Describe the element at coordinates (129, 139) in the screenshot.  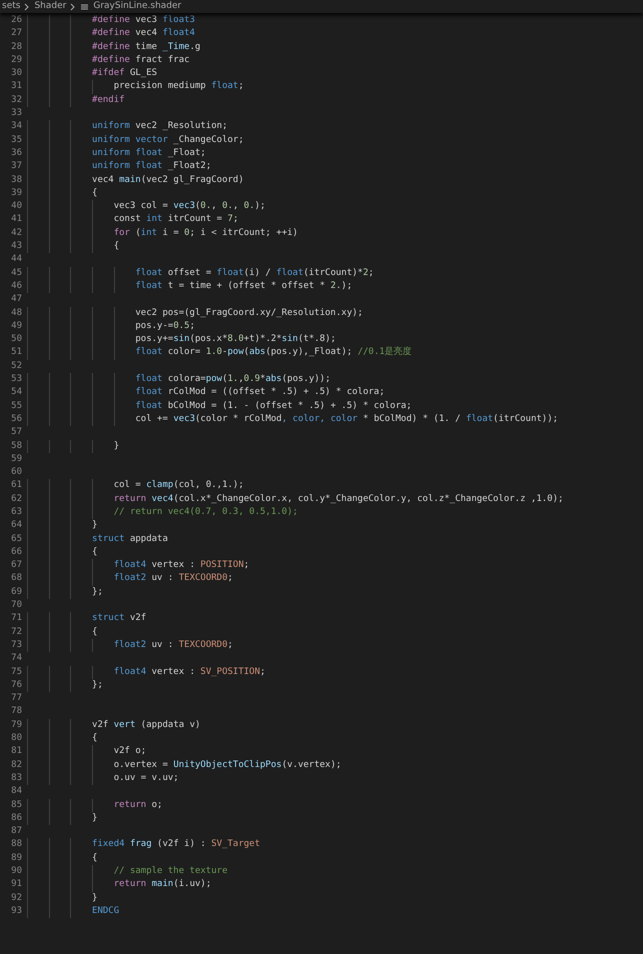
I see `code-token: uniform vector` at that location.